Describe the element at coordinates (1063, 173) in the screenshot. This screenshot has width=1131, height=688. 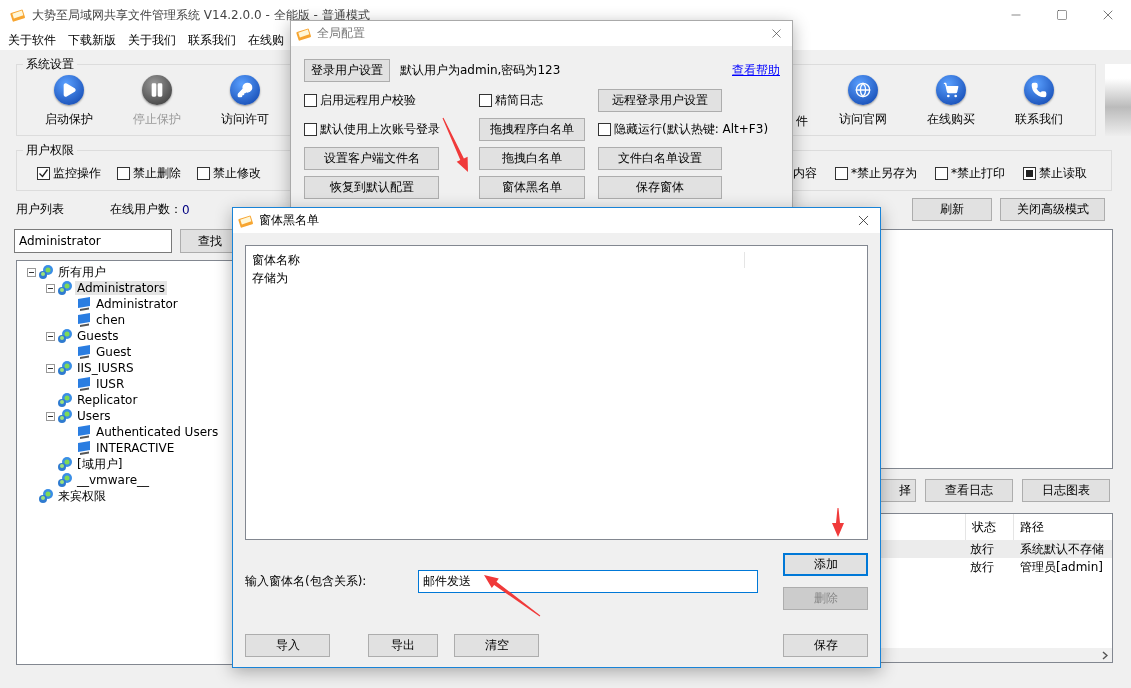
I see `checkbox-label: 禁止读取` at that location.